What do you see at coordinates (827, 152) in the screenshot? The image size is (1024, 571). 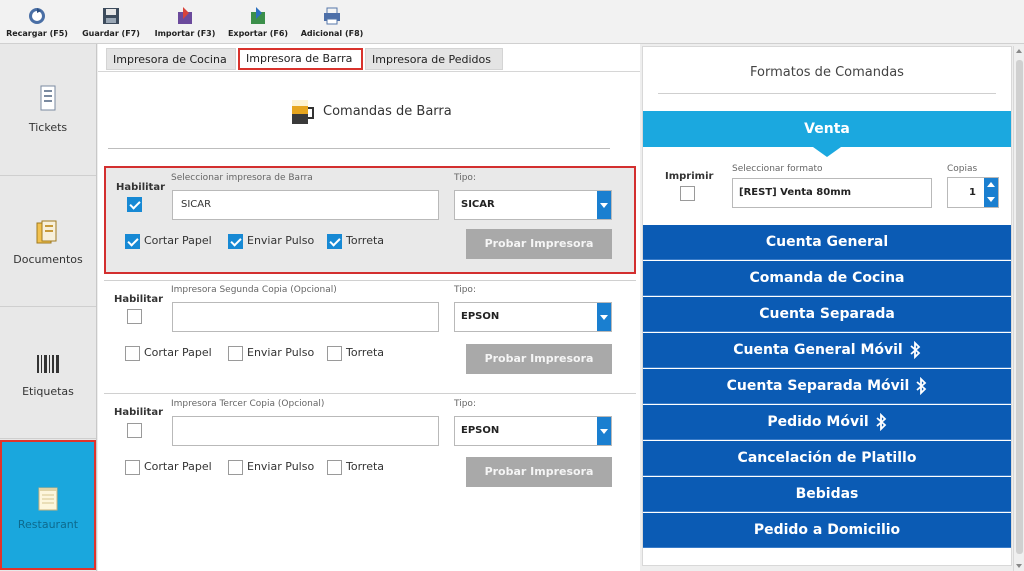 I see `active-format-pointer` at bounding box center [827, 152].